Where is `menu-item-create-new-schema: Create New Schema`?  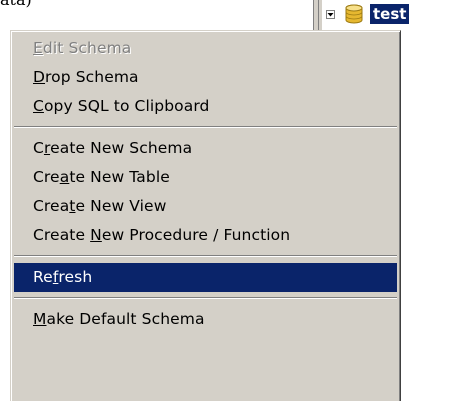
menu-item-create-new-schema: Create New Schema is located at coordinates (205, 148).